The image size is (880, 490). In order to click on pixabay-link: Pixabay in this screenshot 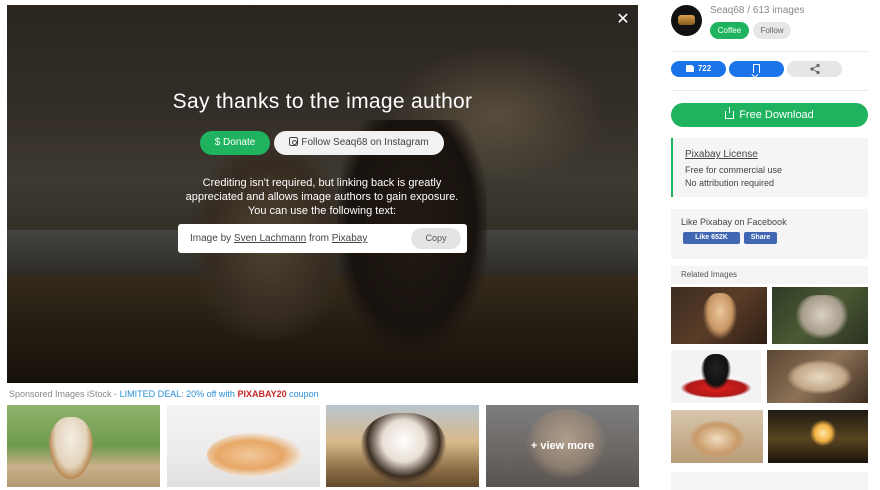, I will do `click(350, 238)`.